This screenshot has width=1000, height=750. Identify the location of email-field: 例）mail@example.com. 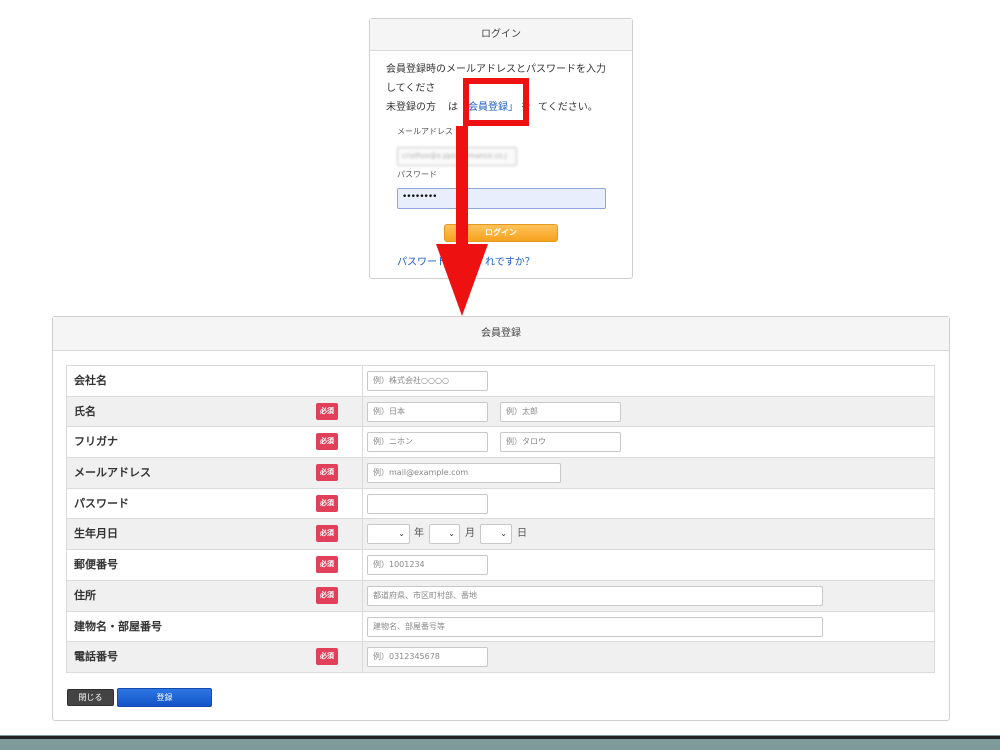
(464, 473).